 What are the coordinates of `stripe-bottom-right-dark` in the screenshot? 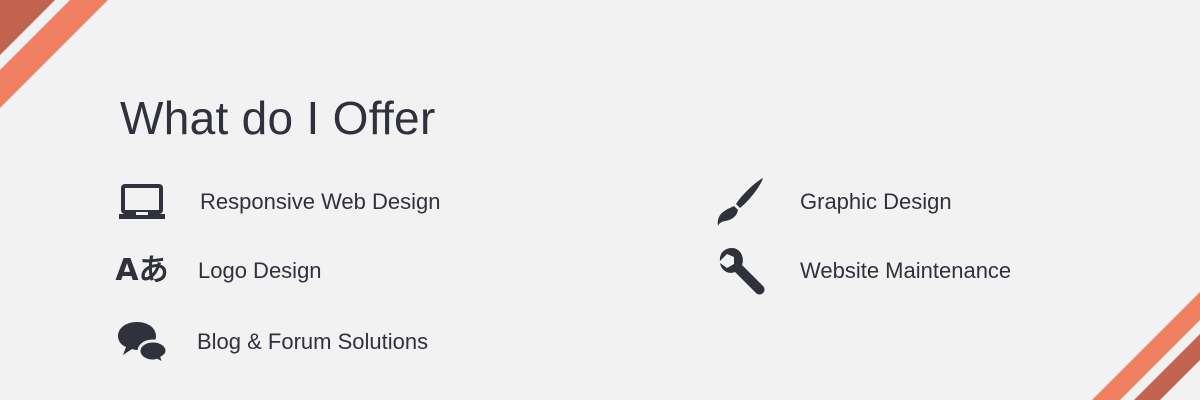 It's located at (1167, 367).